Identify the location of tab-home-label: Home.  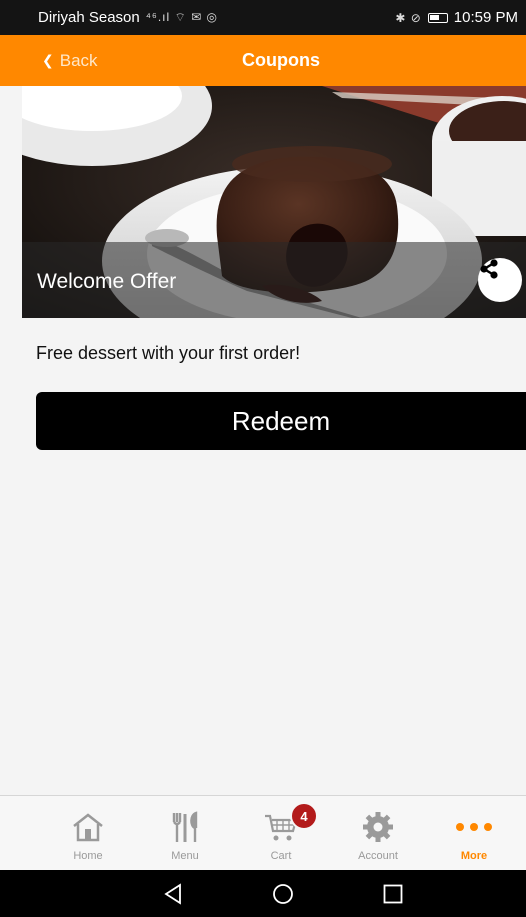
(88, 856).